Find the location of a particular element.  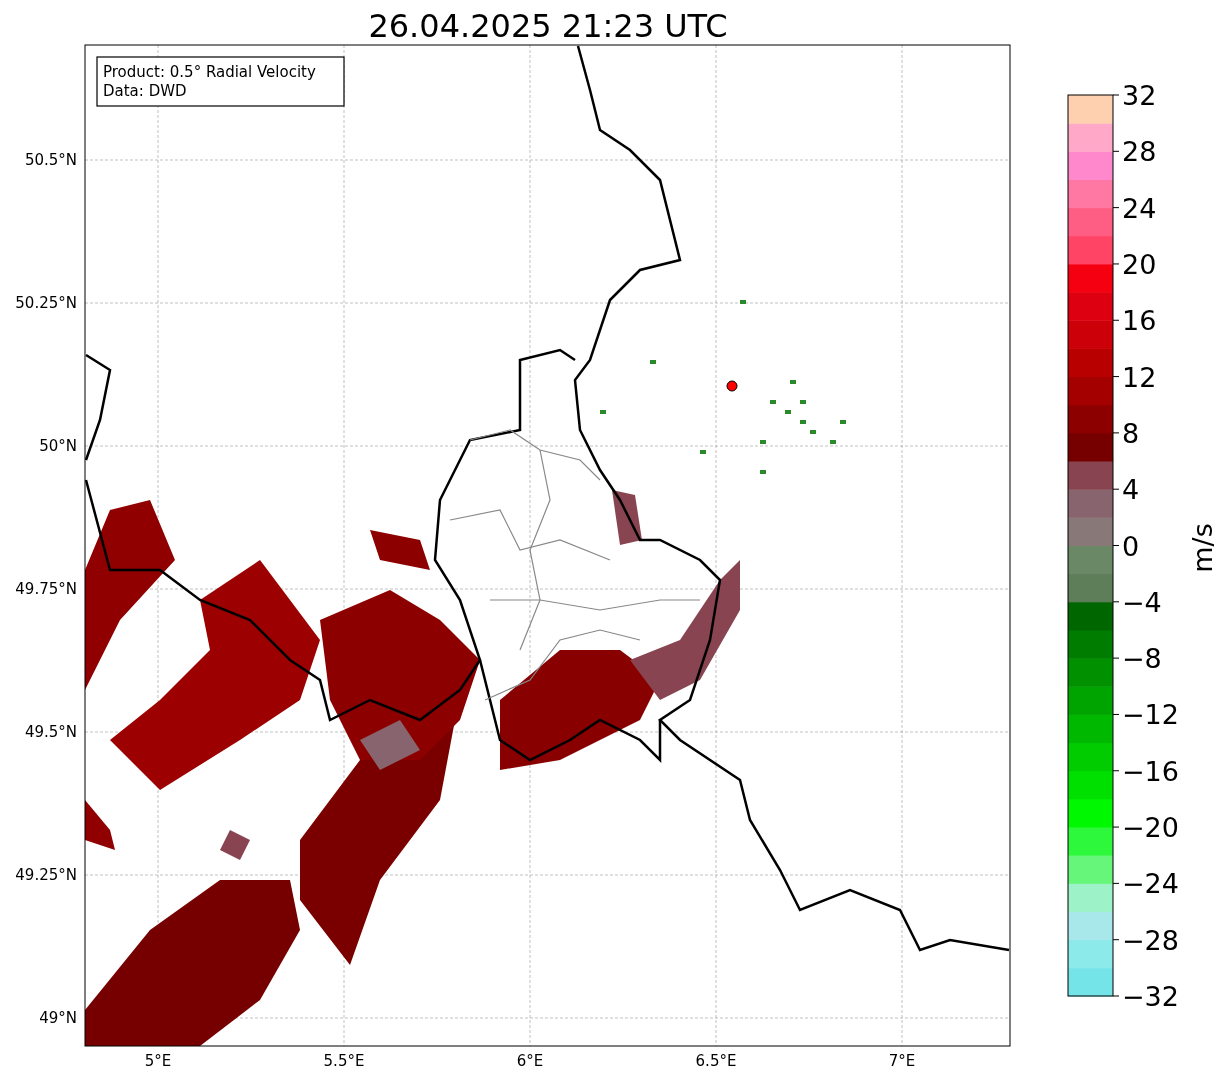

colorbar-tick-label: −12 is located at coordinates (1150, 715).